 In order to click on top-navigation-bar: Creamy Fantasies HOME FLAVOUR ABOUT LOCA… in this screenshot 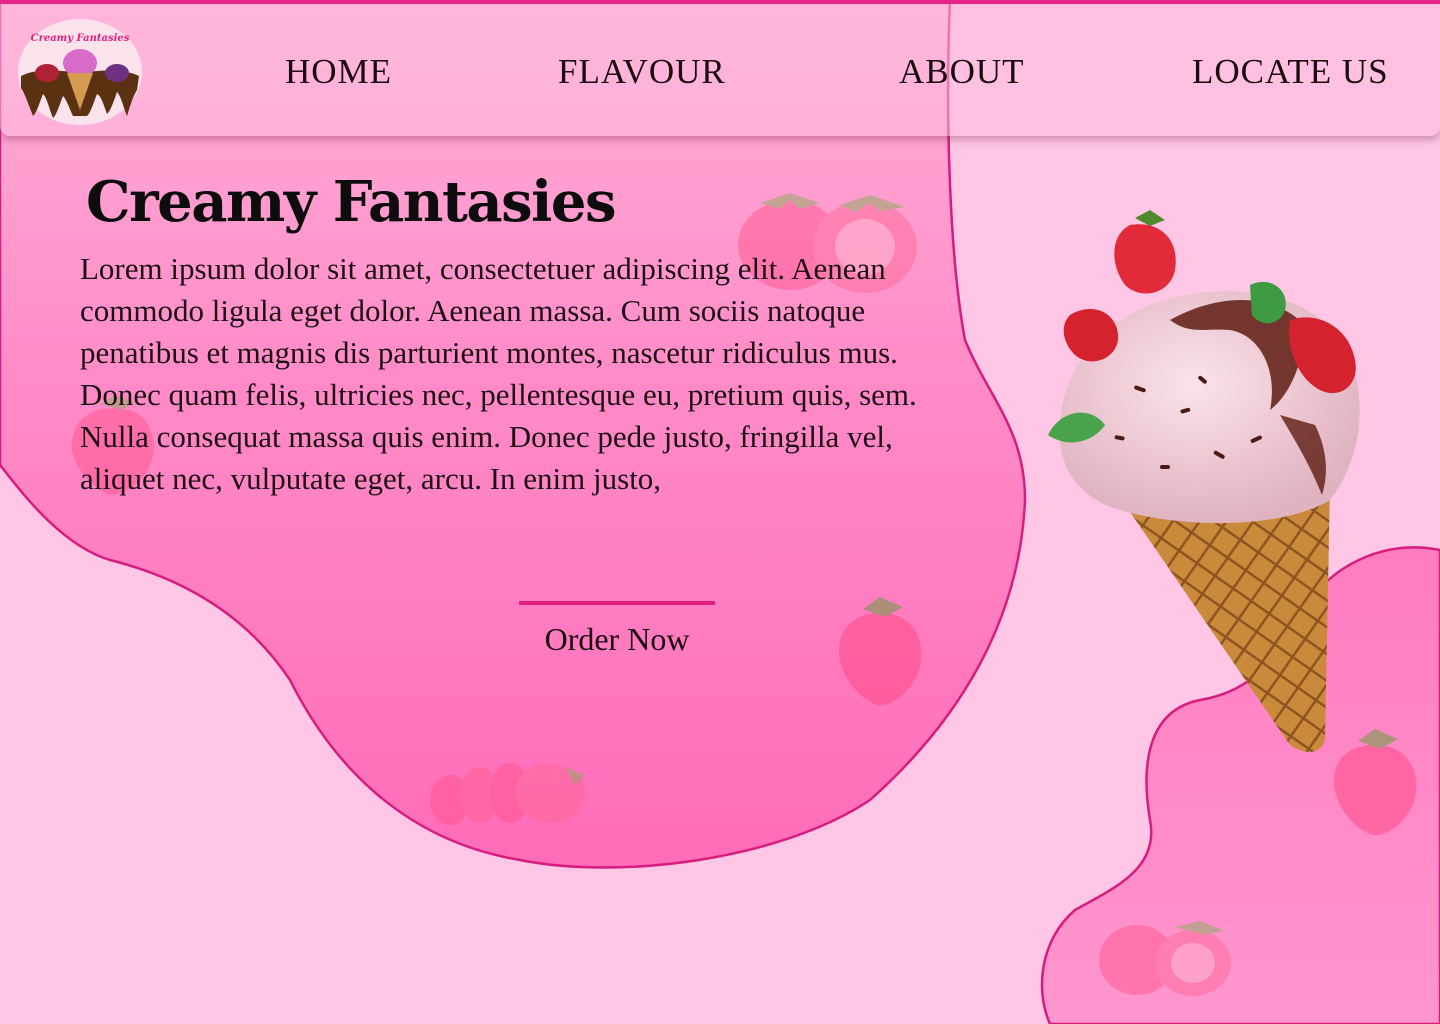, I will do `click(720, 68)`.